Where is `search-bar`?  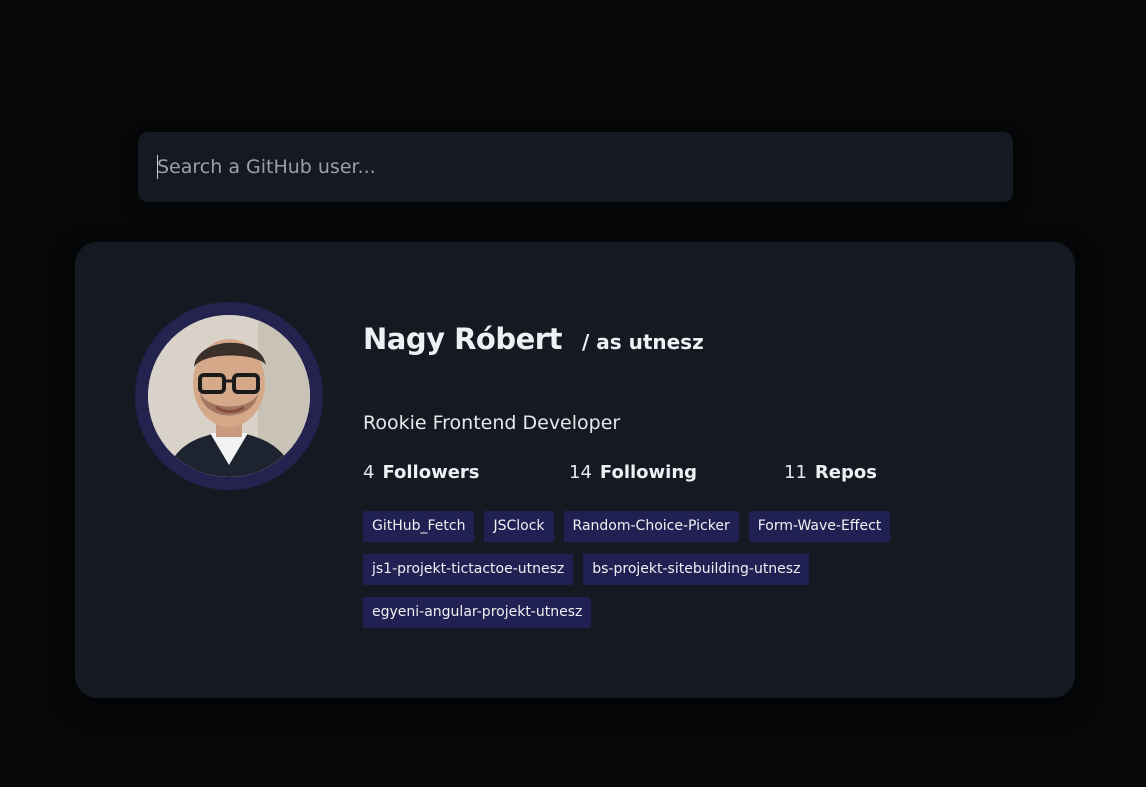
search-bar is located at coordinates (575, 167).